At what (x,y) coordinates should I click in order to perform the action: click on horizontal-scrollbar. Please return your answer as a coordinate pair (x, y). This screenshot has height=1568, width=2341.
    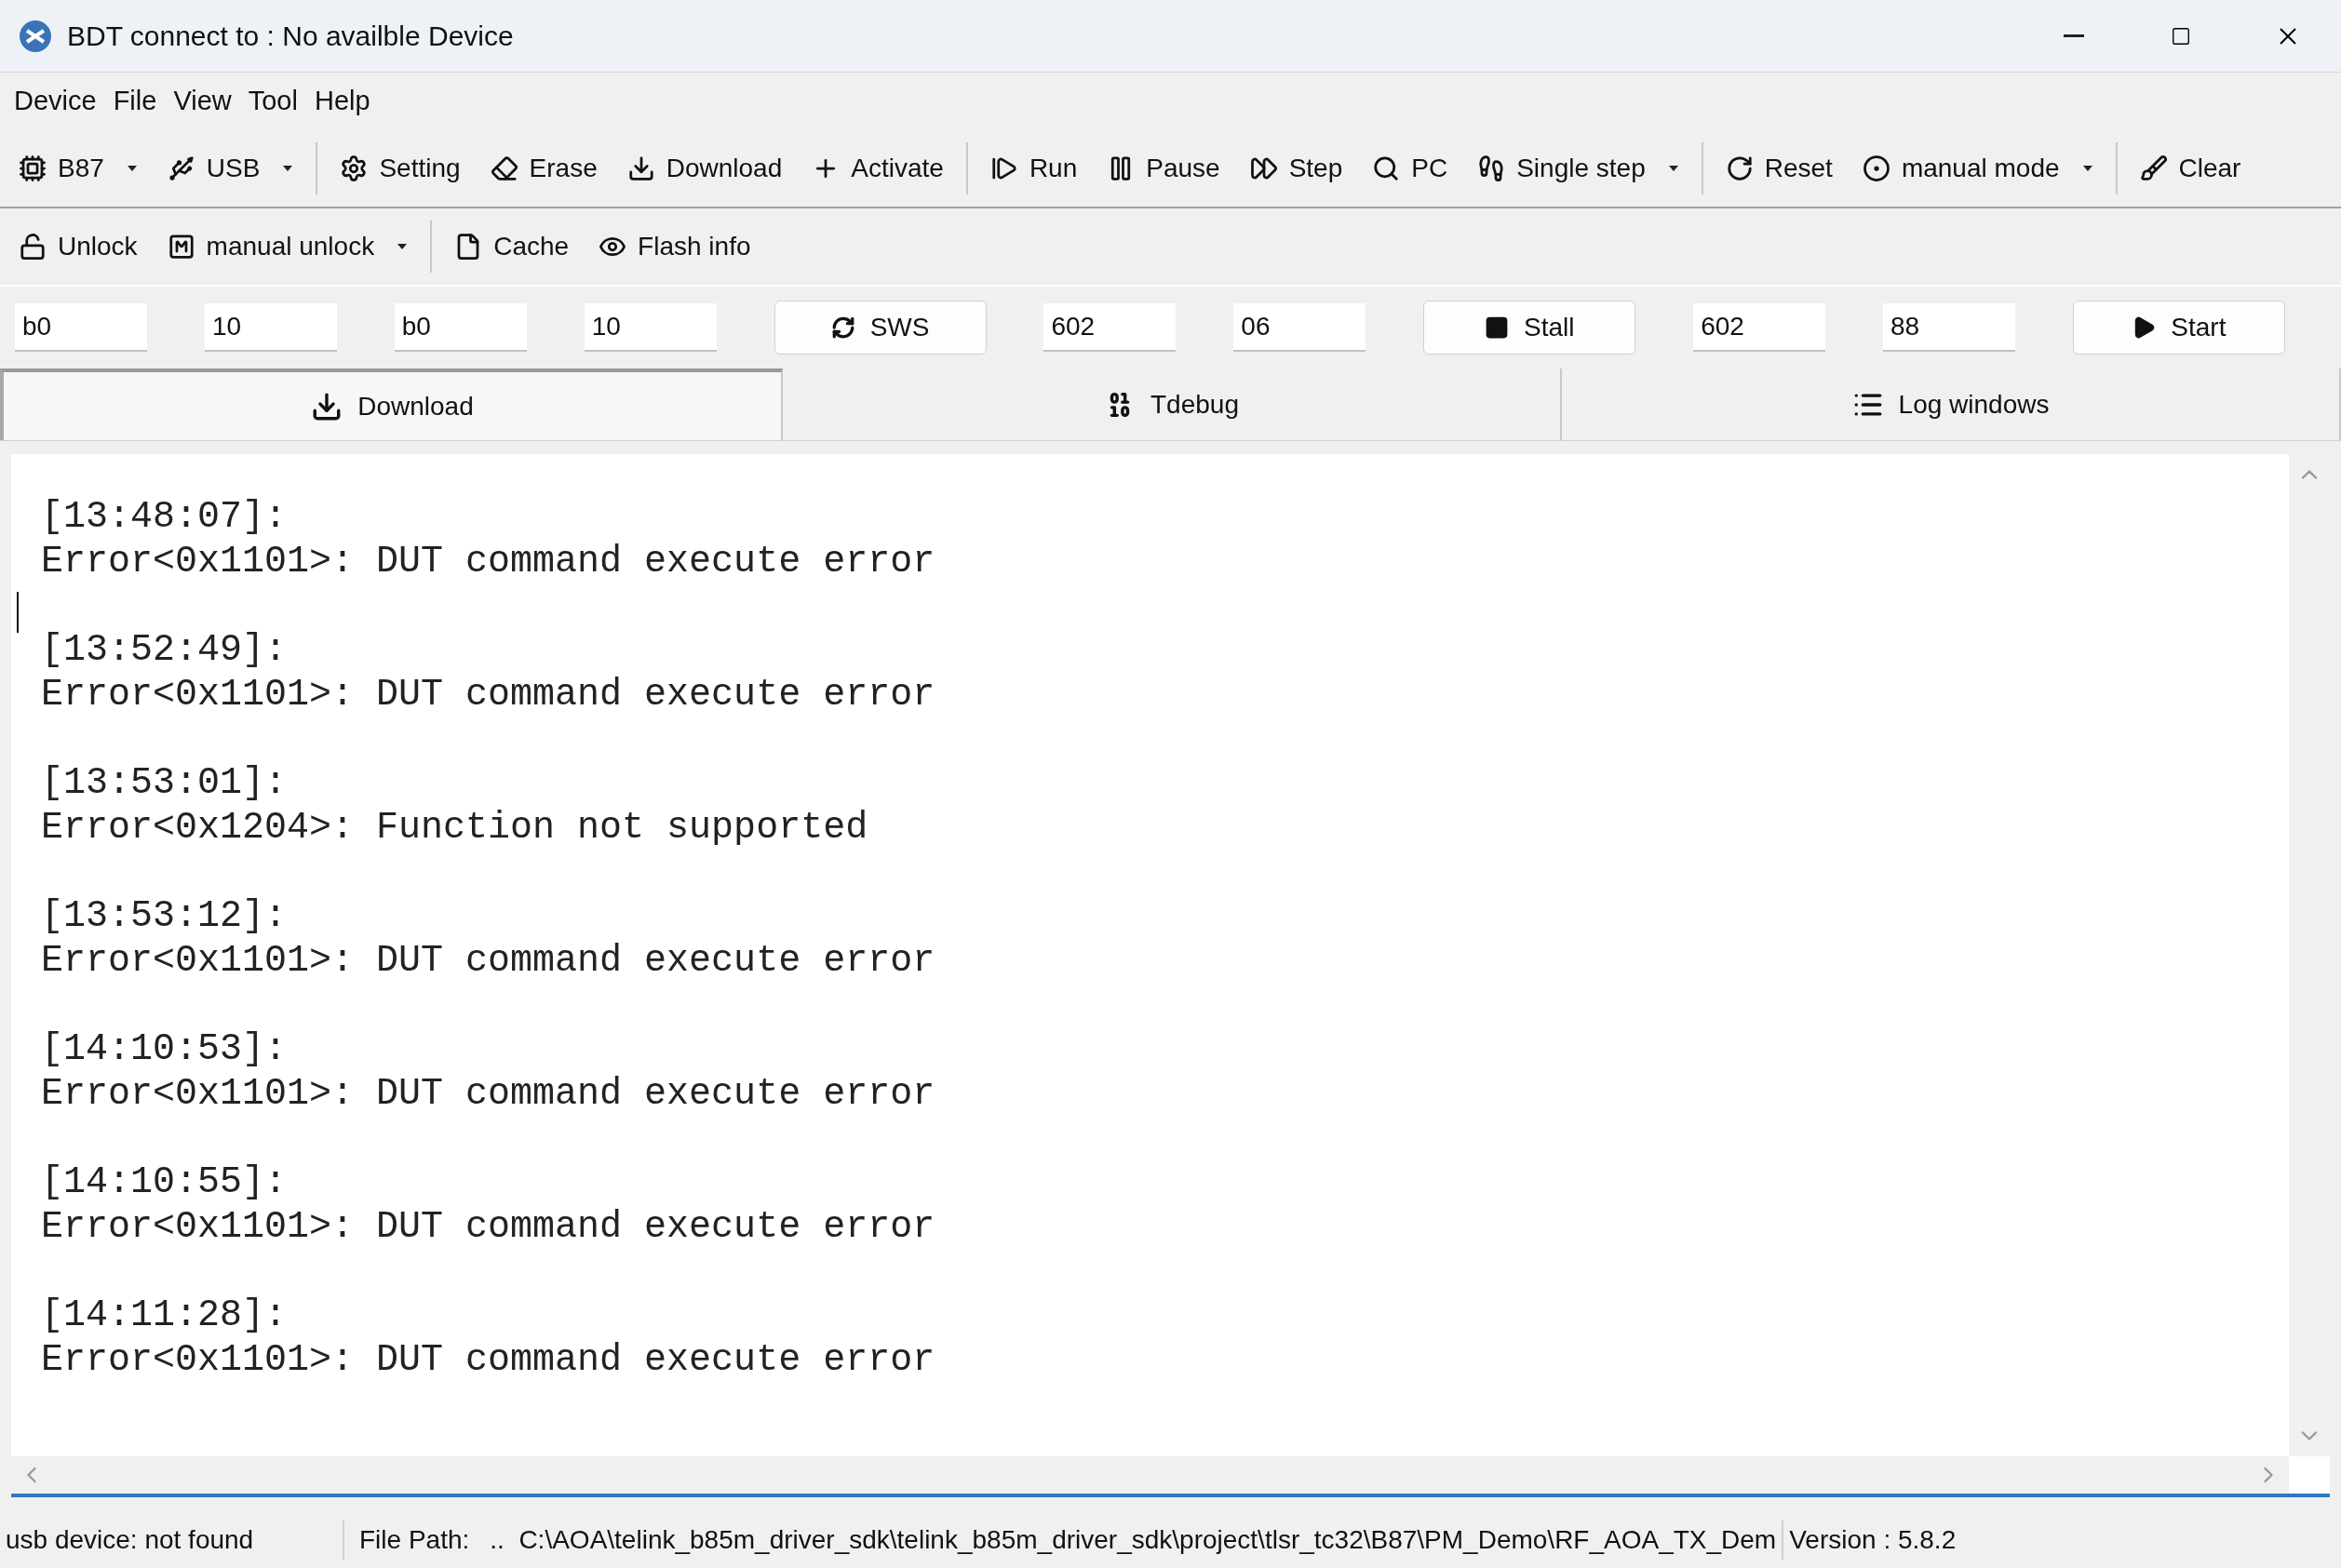
    Looking at the image, I should click on (1150, 1475).